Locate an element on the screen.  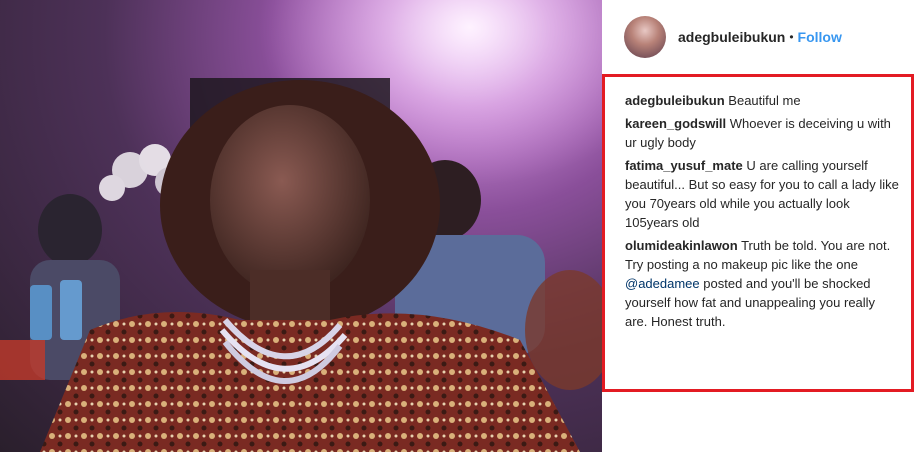
comment-item: adegbuleibukun Beautiful me is located at coordinates (763, 100).